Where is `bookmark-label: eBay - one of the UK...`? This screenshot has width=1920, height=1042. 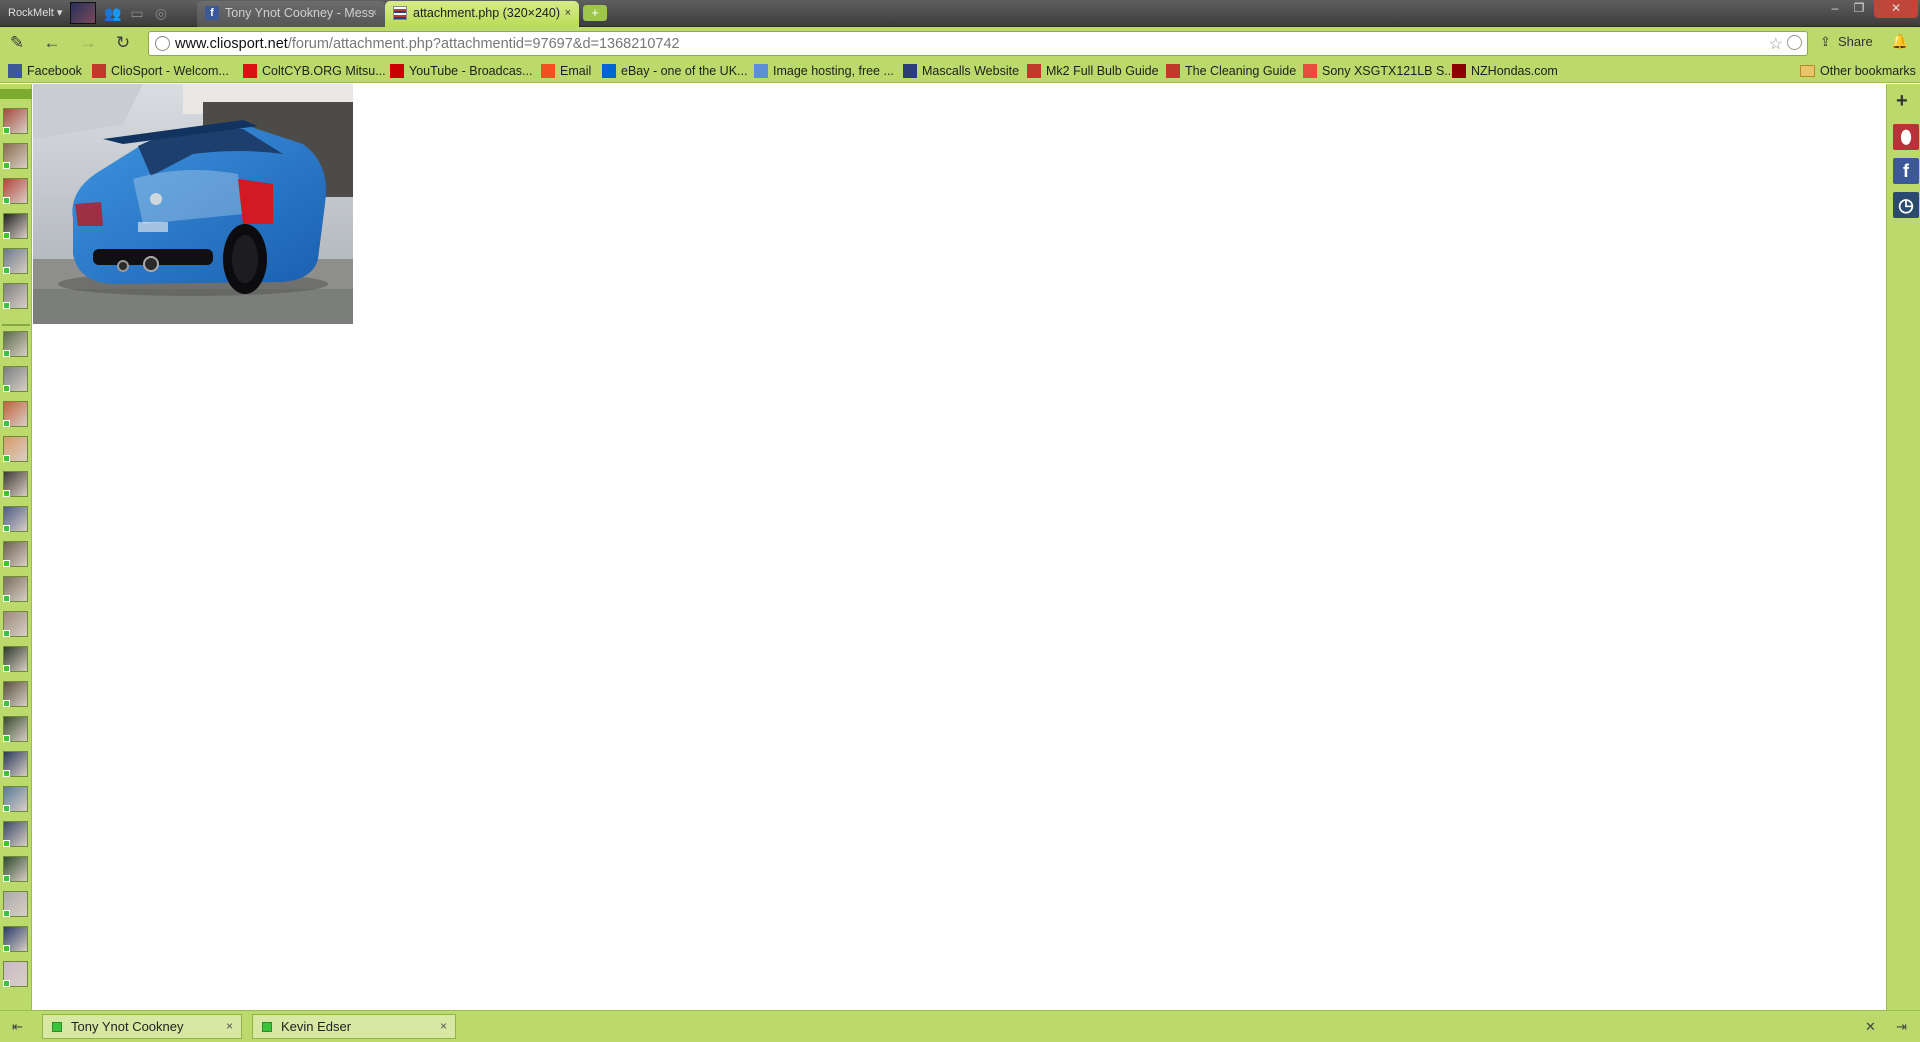
bookmark-label: eBay - one of the UK... is located at coordinates (684, 71).